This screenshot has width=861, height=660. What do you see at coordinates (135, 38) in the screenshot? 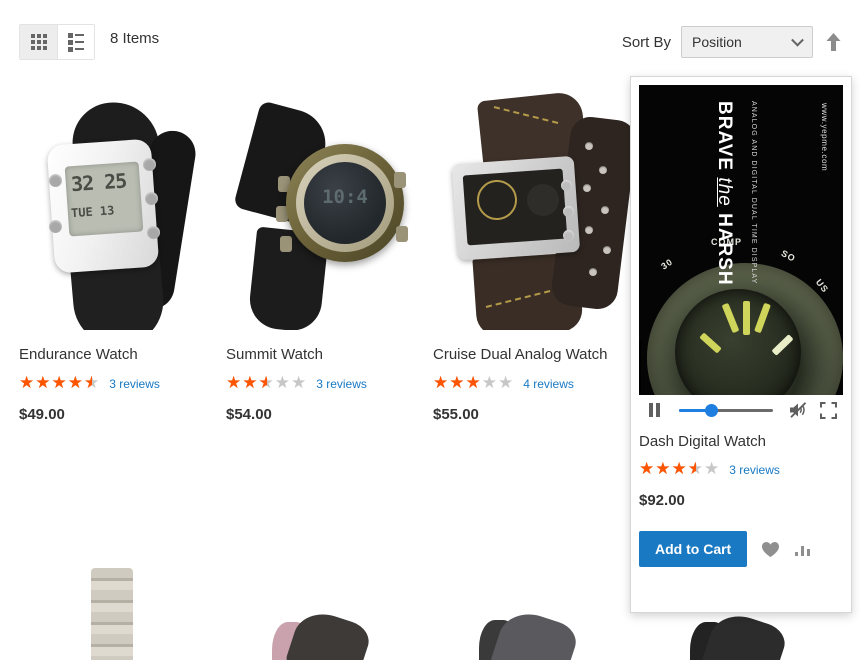
I see `items-count: 8 Items` at bounding box center [135, 38].